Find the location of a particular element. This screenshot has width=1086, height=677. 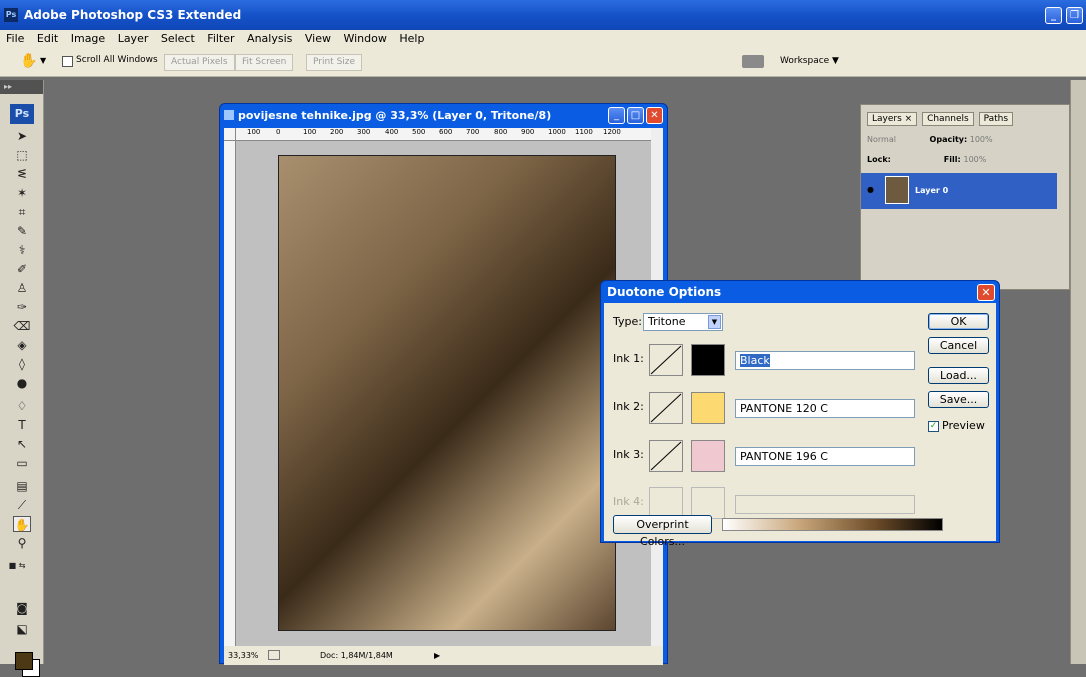

brush-tool-icon: ✐ is located at coordinates (22, 269).